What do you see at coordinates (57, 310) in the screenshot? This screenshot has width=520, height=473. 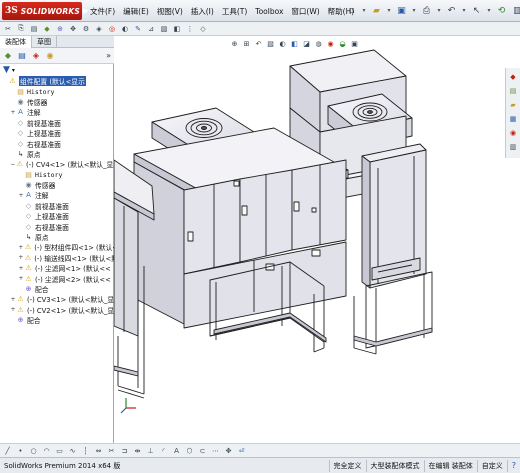 I see `tree-row: + ⚠ (-) CV2<1> (默认<默认_显` at bounding box center [57, 310].